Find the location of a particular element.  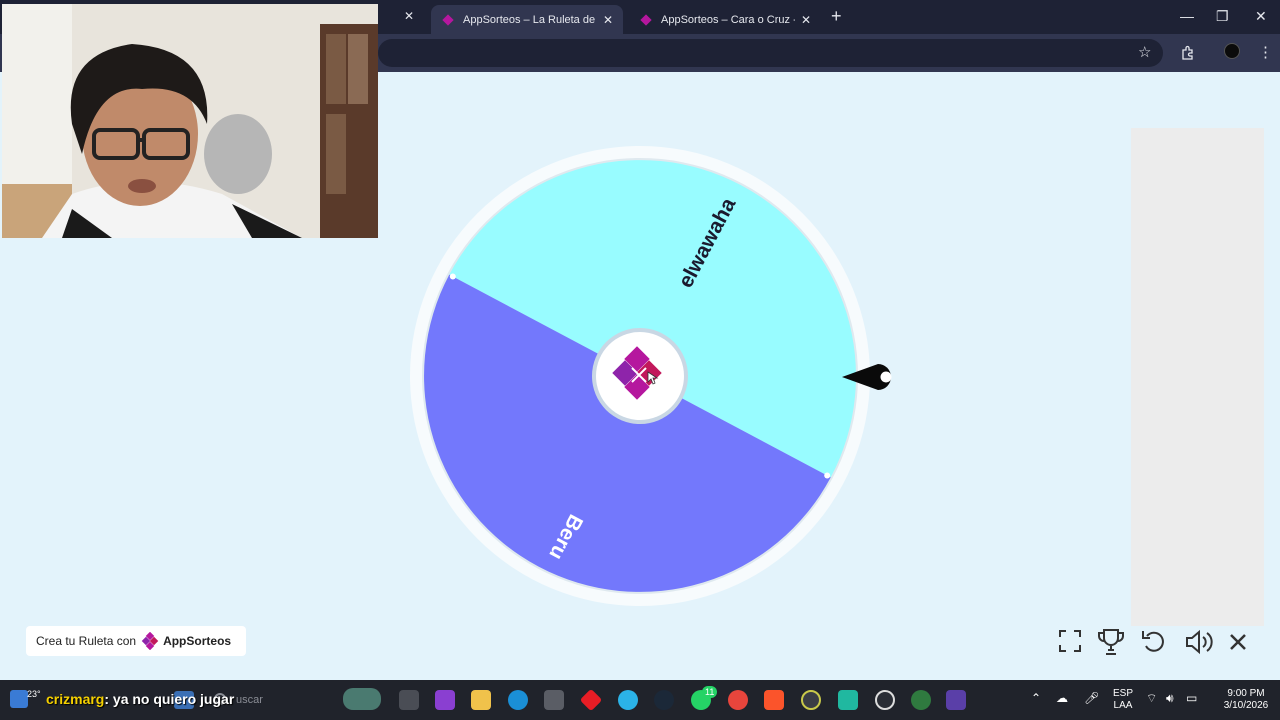

extensions-icon is located at coordinates (1187, 52).